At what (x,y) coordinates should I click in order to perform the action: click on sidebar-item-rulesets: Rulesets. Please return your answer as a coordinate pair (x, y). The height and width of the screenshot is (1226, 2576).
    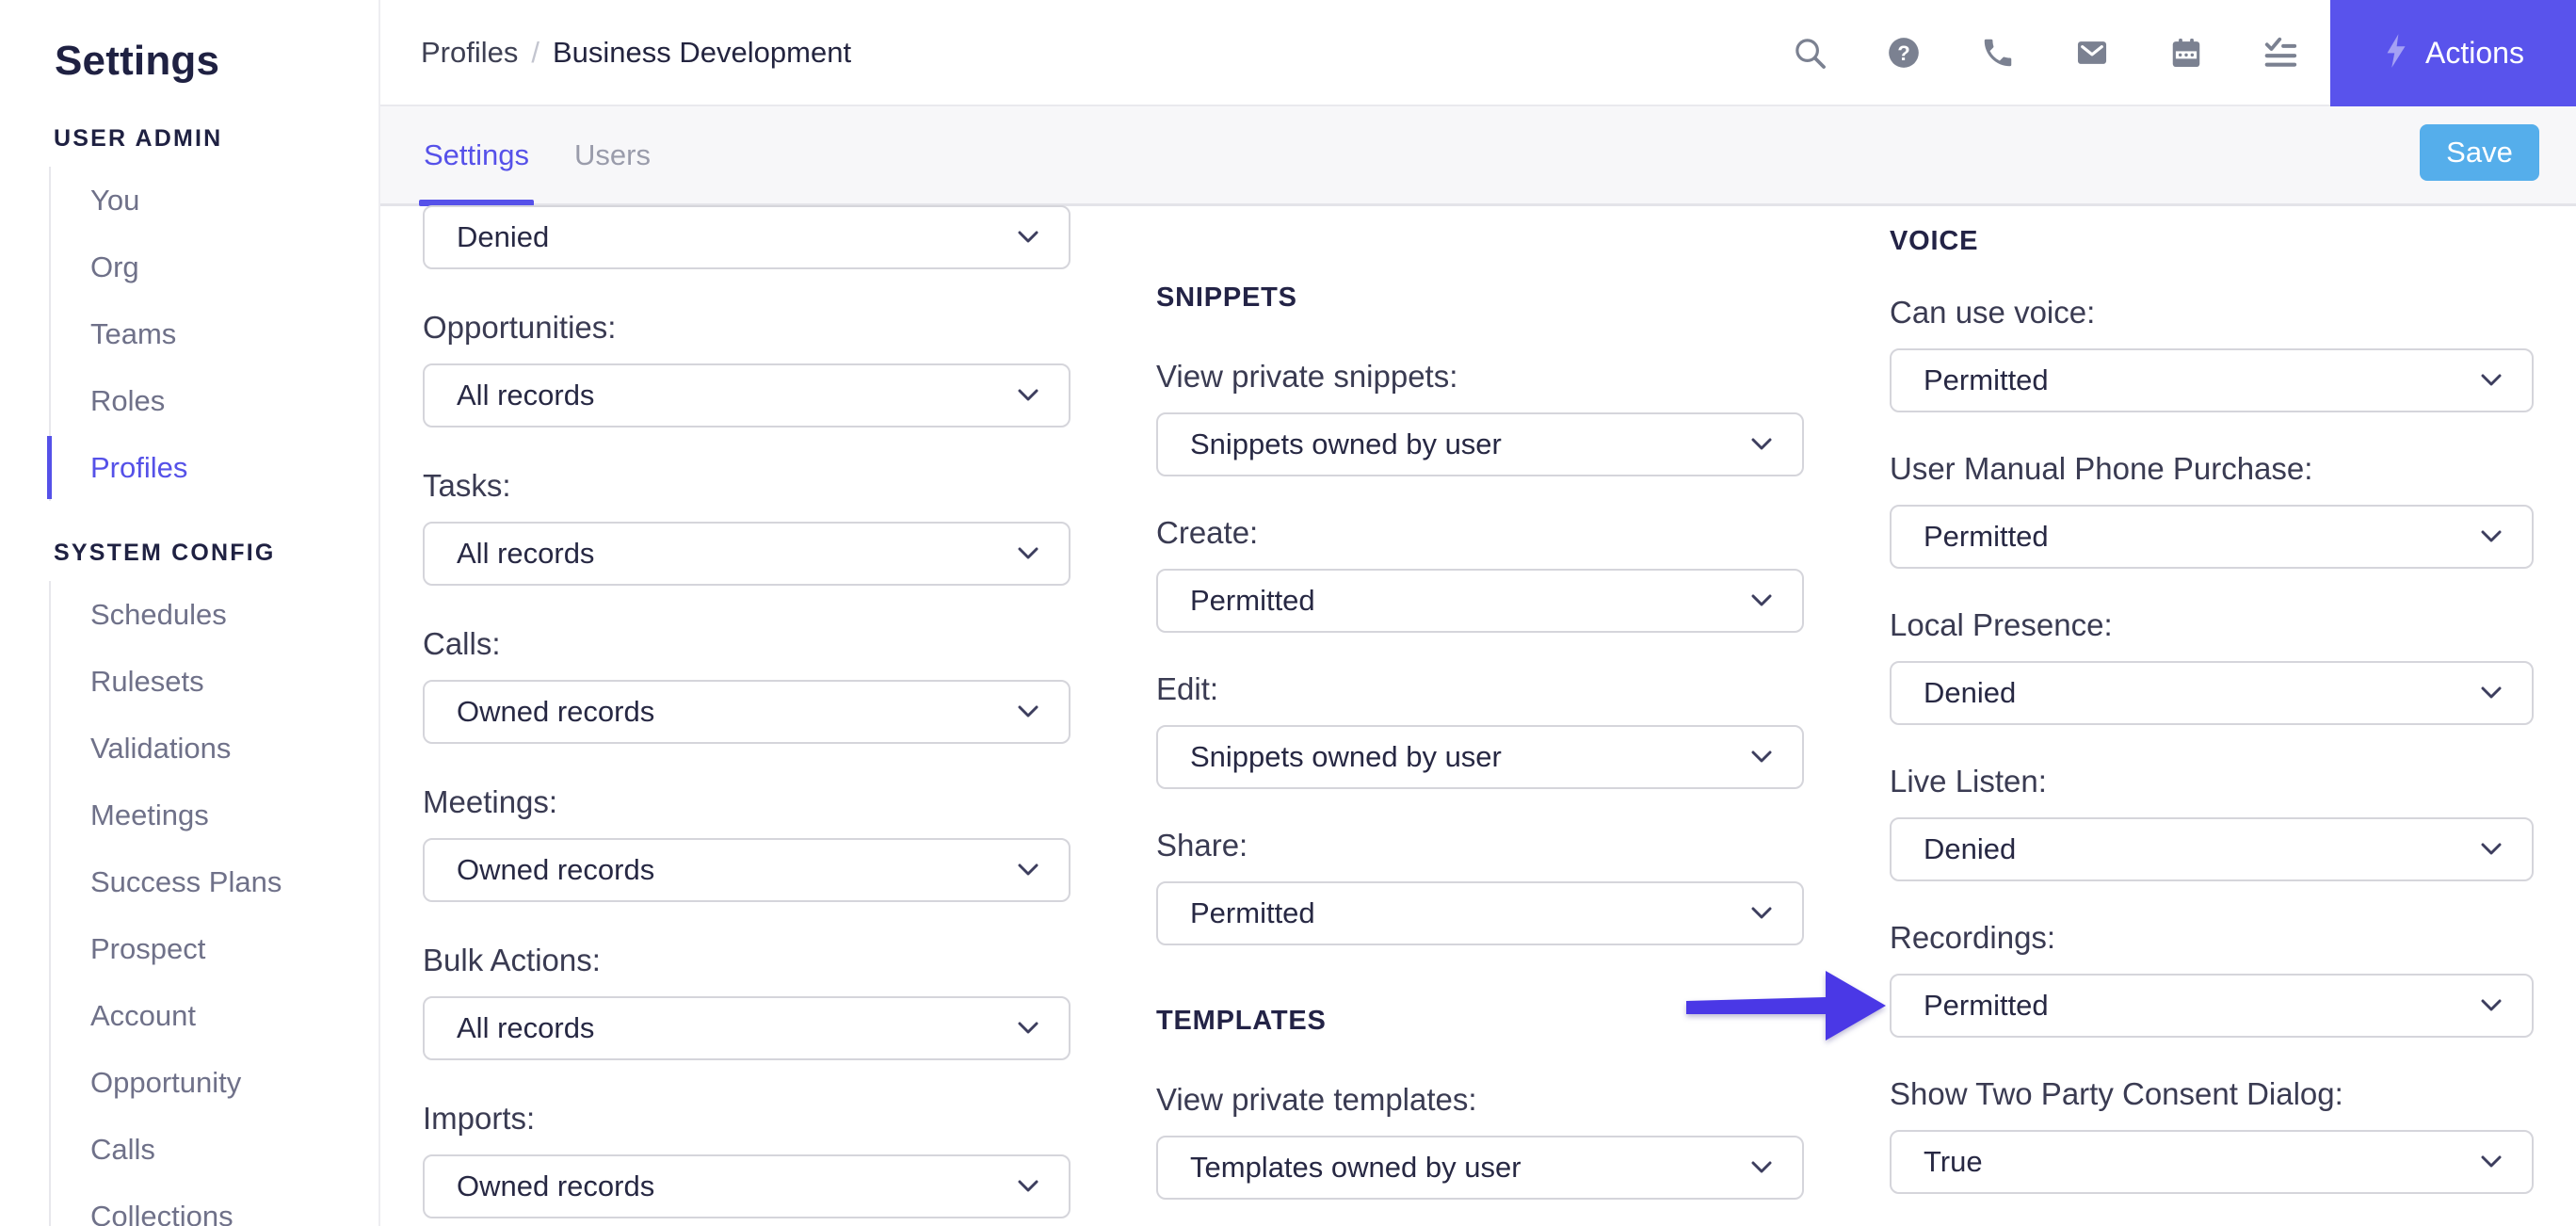
    Looking at the image, I should click on (234, 681).